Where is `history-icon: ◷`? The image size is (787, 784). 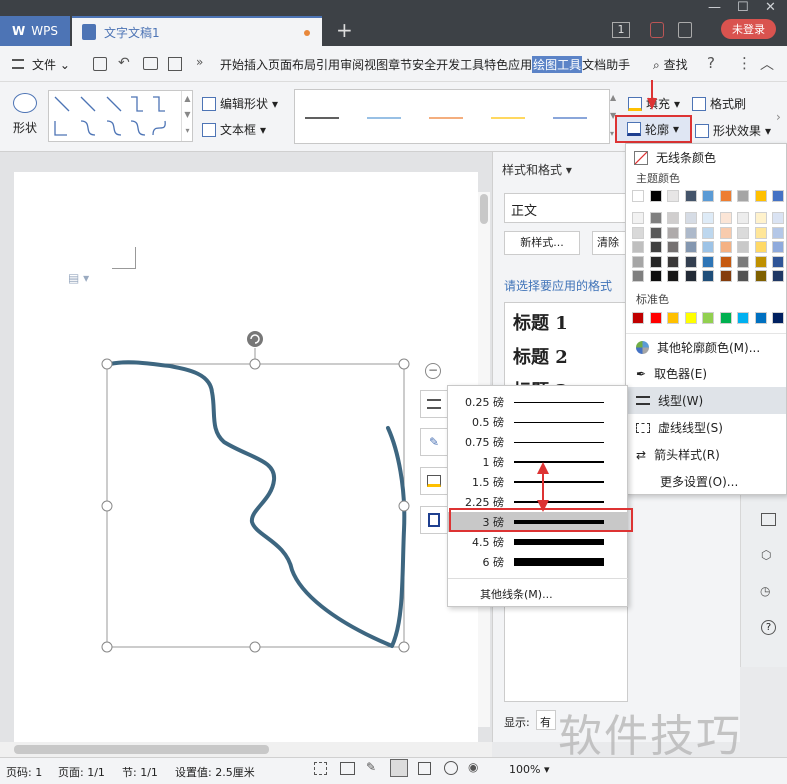
history-icon: ◷ is located at coordinates (765, 591).